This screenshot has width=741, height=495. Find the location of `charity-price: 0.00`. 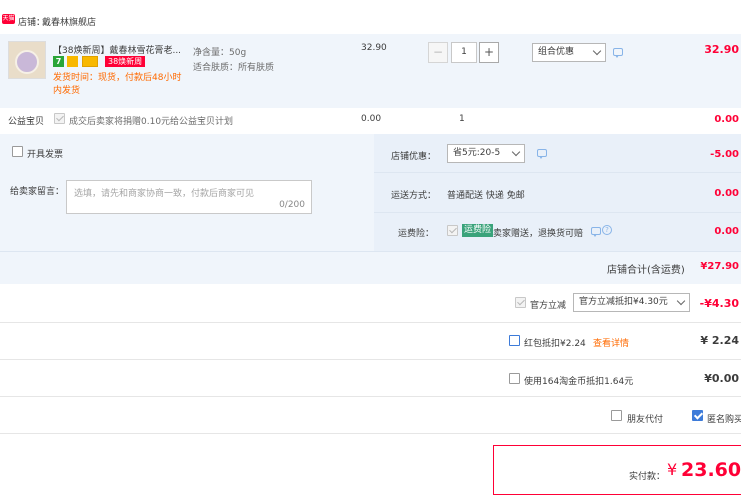

charity-price: 0.00 is located at coordinates (371, 119).